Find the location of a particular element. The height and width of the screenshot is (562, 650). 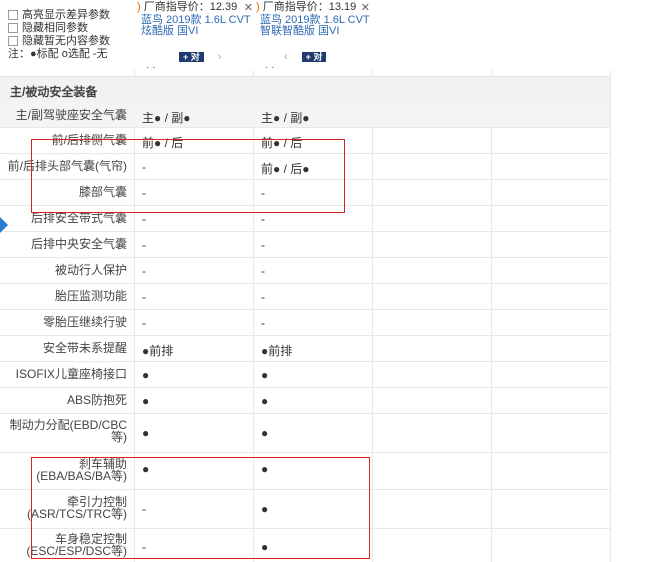

car-price: ) 厂商指导价：13.19 is located at coordinates (306, 7).